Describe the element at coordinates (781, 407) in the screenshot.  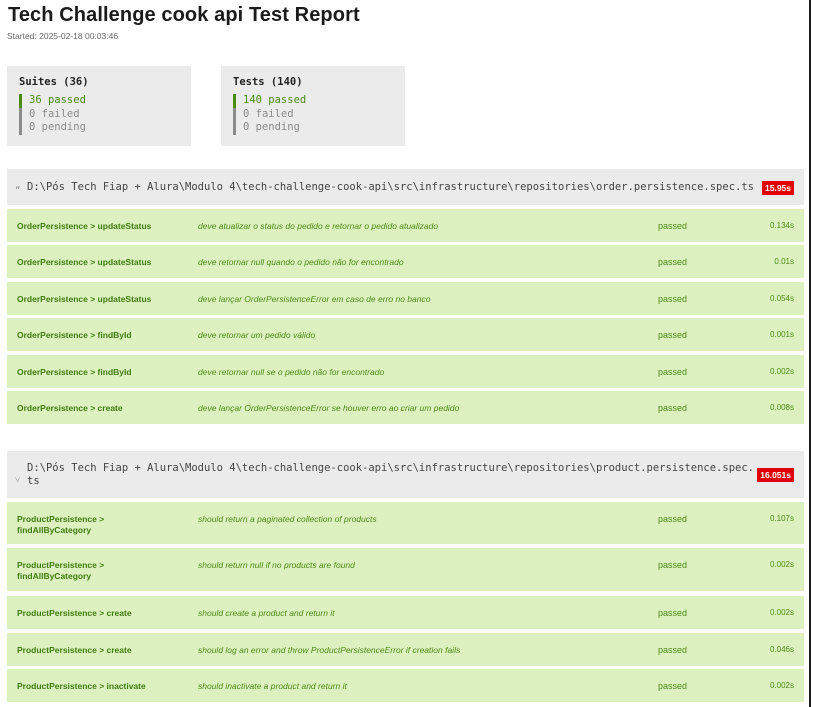
I see `test-duration: 0.008s` at that location.